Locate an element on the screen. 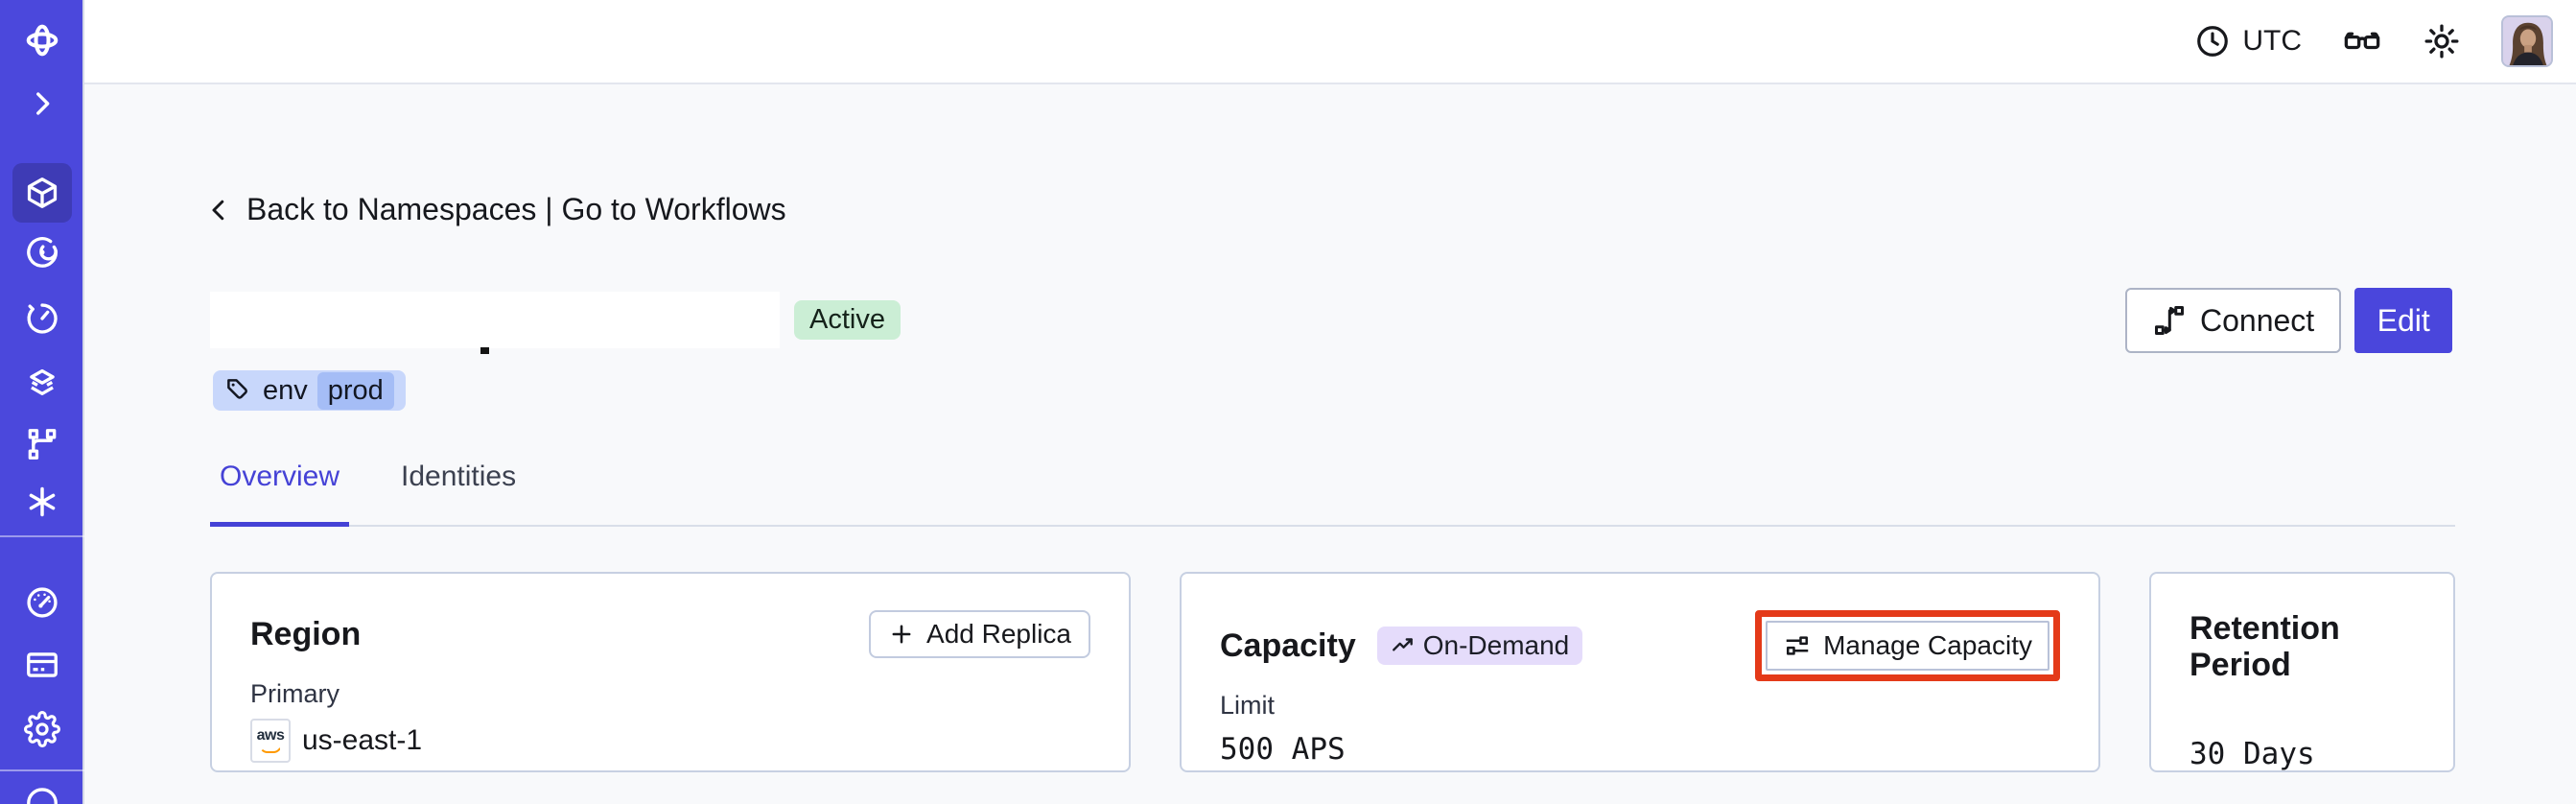 The width and height of the screenshot is (2576, 804). tab-overview: Overview is located at coordinates (280, 494).